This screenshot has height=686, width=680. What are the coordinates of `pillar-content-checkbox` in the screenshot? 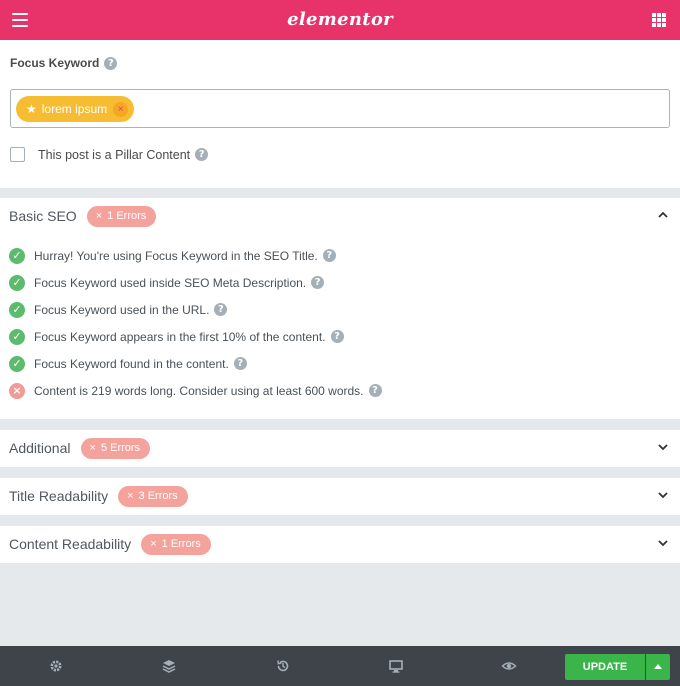 It's located at (17, 154).